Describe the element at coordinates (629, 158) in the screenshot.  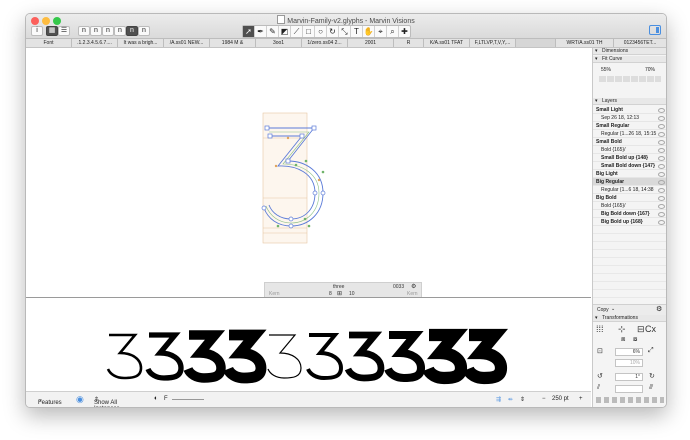
I see `layer-row: Small Bold up {148}` at that location.